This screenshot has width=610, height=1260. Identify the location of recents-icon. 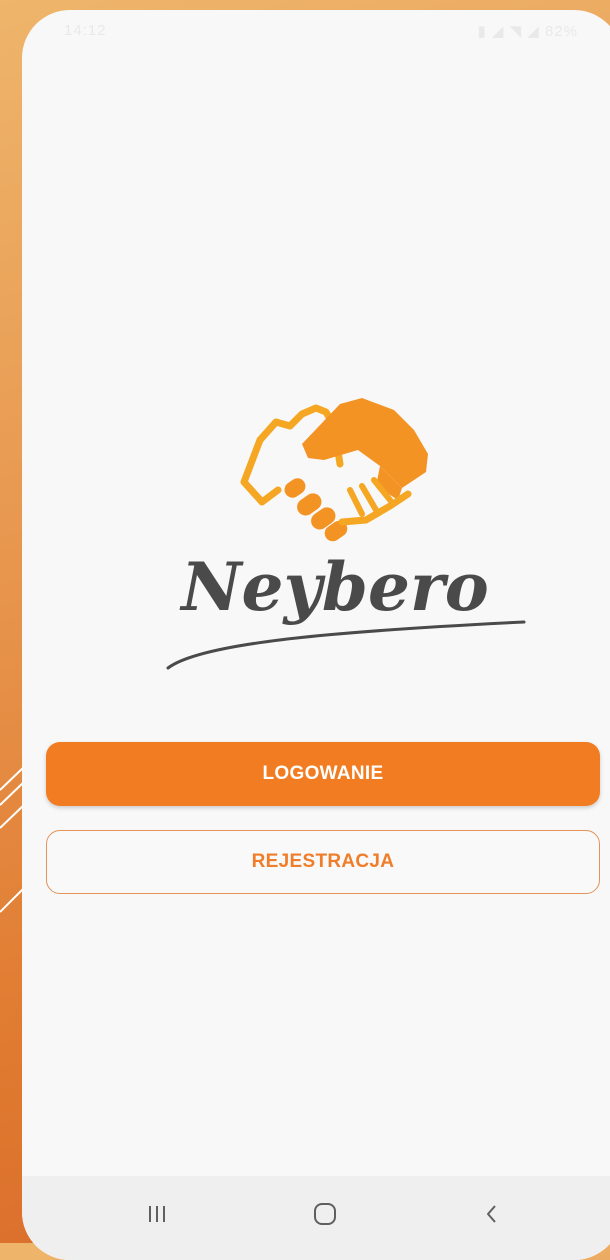
(157, 1214).